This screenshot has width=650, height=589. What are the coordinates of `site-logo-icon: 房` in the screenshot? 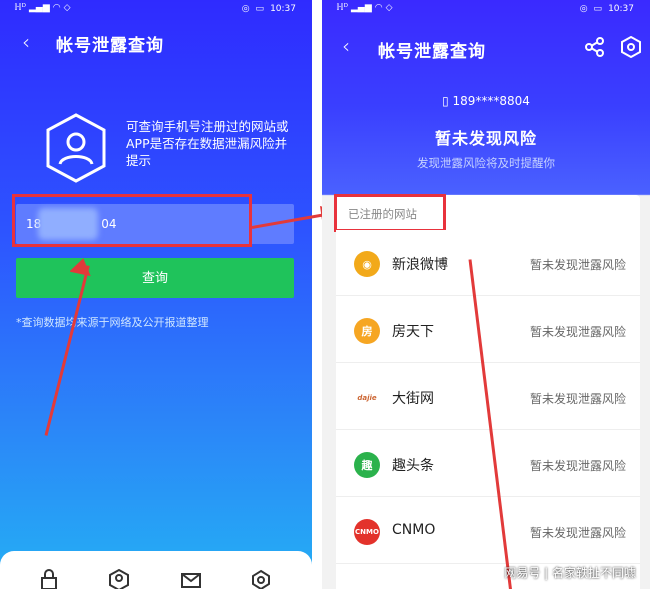 It's located at (367, 331).